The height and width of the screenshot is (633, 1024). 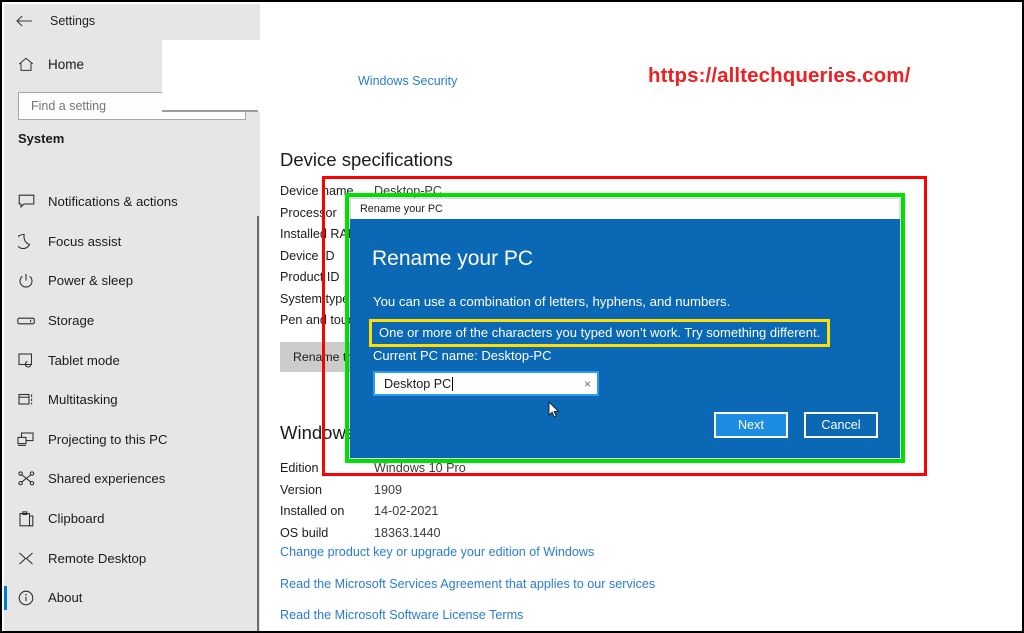 What do you see at coordinates (85, 241) in the screenshot?
I see `sidebar-item-label: Focus assist` at bounding box center [85, 241].